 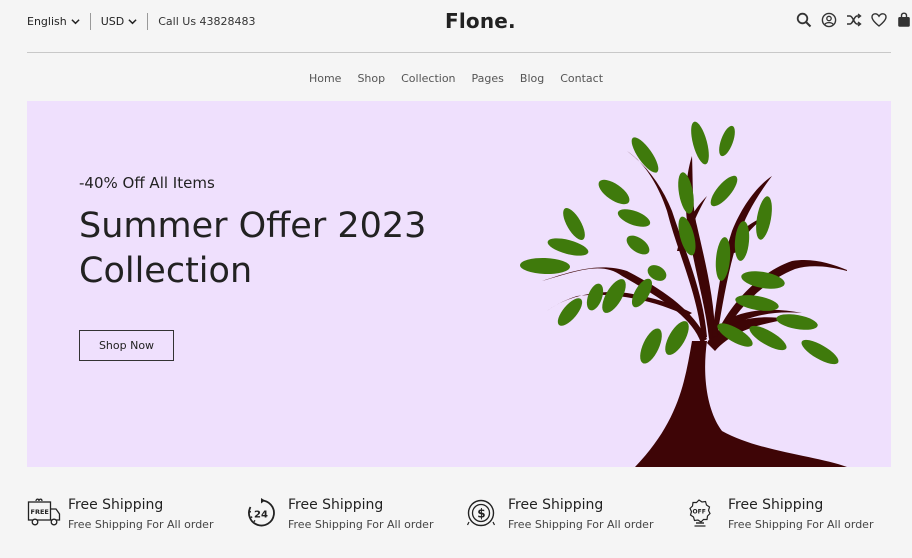 I want to click on language-selector: English, so click(x=58, y=21).